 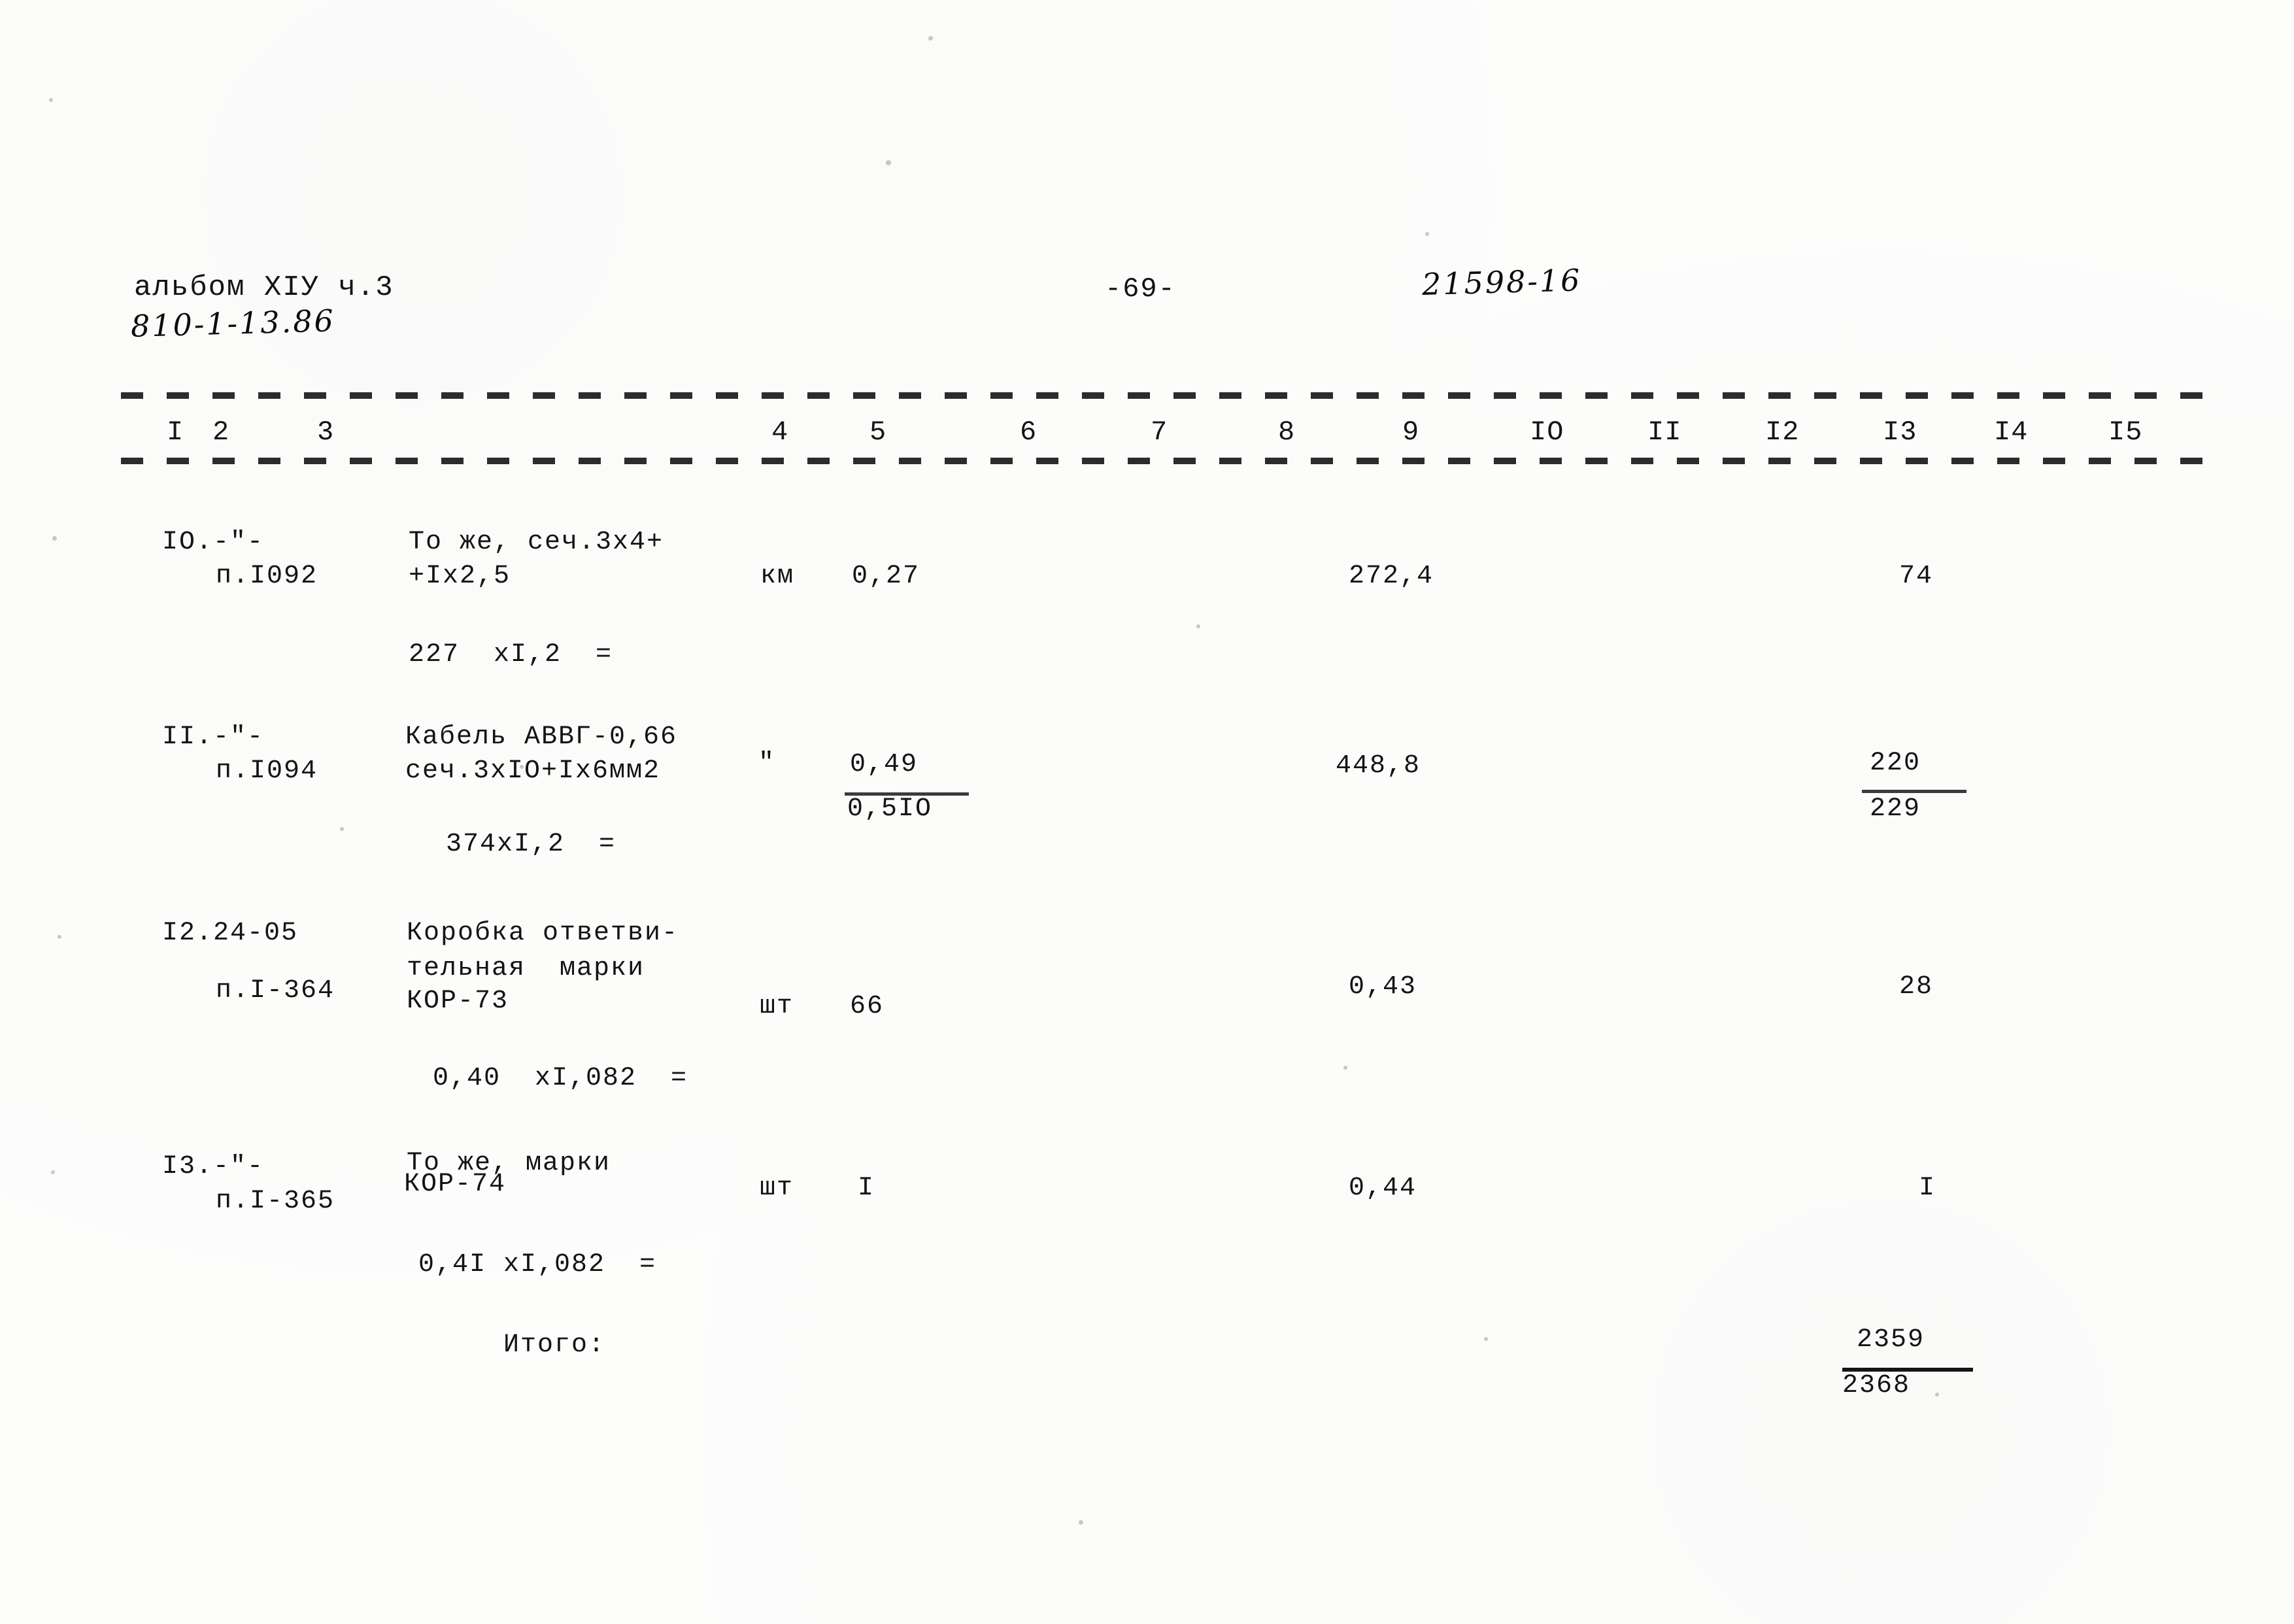 What do you see at coordinates (264, 287) in the screenshot?
I see `album-label: альбом ХIУ ч.3` at bounding box center [264, 287].